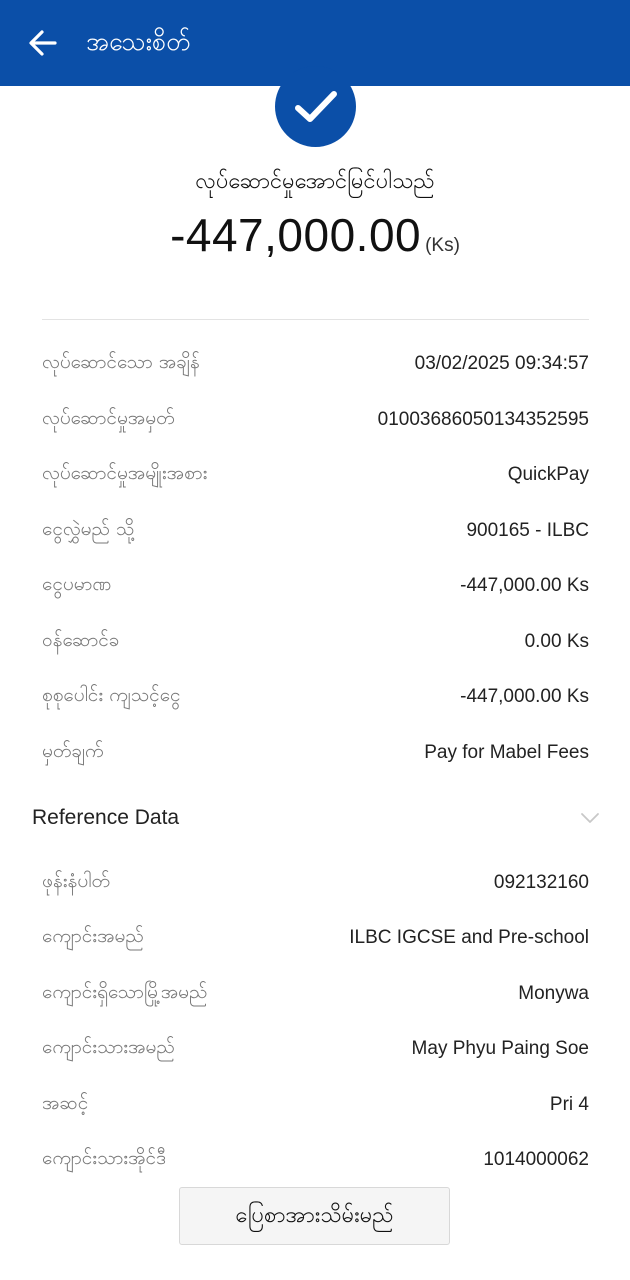 The height and width of the screenshot is (1280, 630). What do you see at coordinates (501, 363) in the screenshot?
I see `detail-value: 03/02/2025 09:34:57` at bounding box center [501, 363].